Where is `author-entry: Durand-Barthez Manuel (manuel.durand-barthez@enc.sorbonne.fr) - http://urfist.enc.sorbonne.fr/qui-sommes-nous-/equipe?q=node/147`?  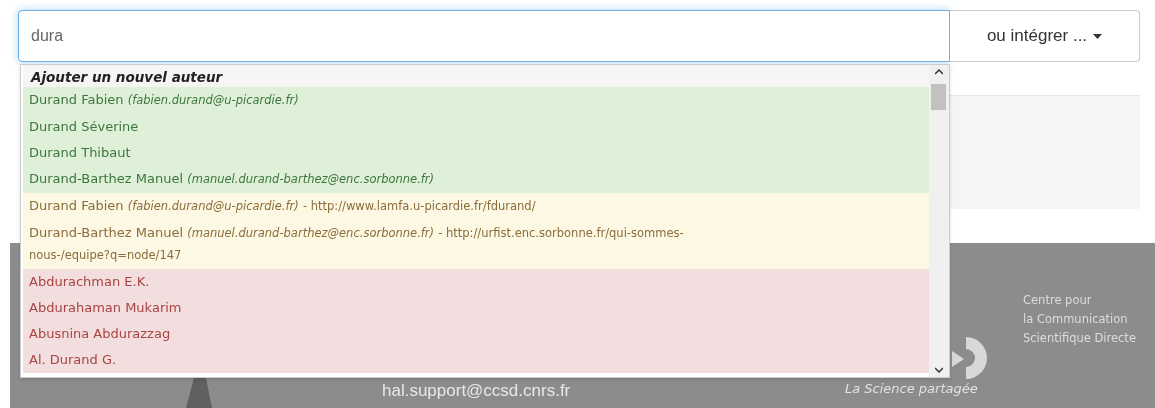
author-entry: Durand-Barthez Manuel (manuel.durand-barthez@enc.sorbonne.fr) - http://urfist.enc.sorbonne.fr/qui-sommes-nous-/equipe?q=node/147 is located at coordinates (357, 244).